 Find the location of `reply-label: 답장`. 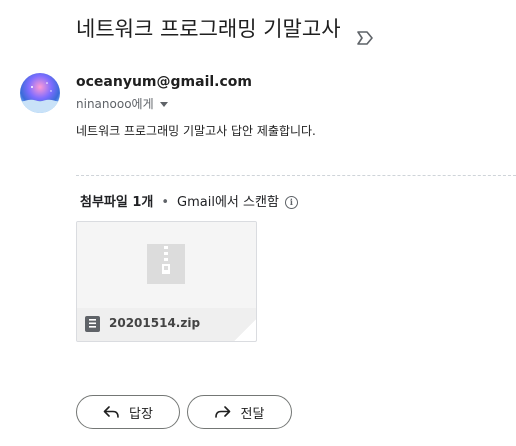

reply-label: 답장 is located at coordinates (141, 414).